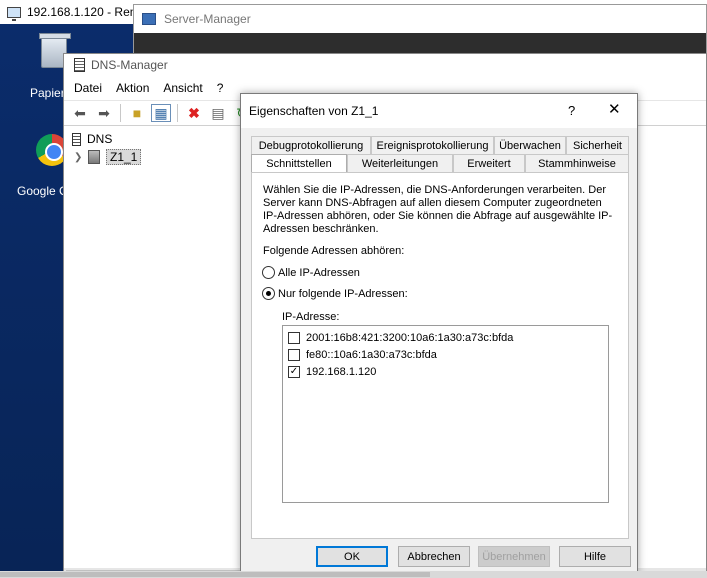 The height and width of the screenshot is (578, 707). Describe the element at coordinates (341, 371) in the screenshot. I see `ip-address-3: 192.168.1.120` at that location.